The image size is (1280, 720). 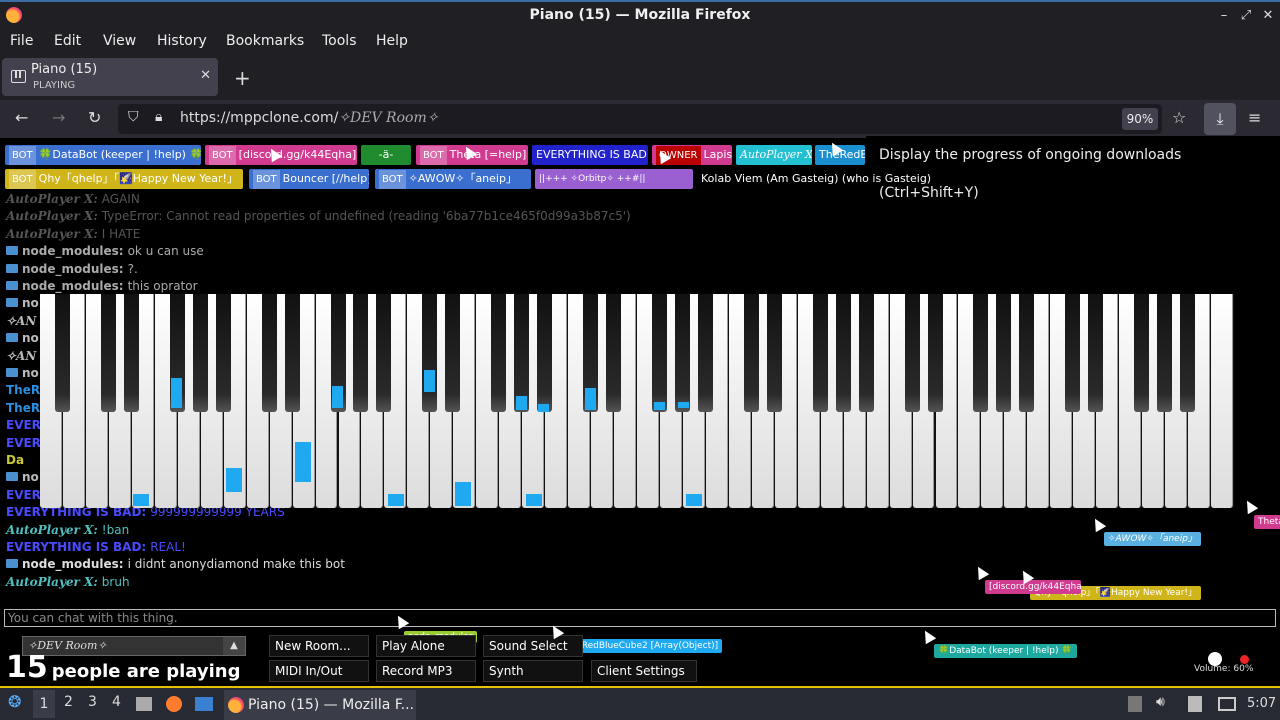 What do you see at coordinates (426, 671) in the screenshot?
I see `record-mp3-button: Record MP3` at bounding box center [426, 671].